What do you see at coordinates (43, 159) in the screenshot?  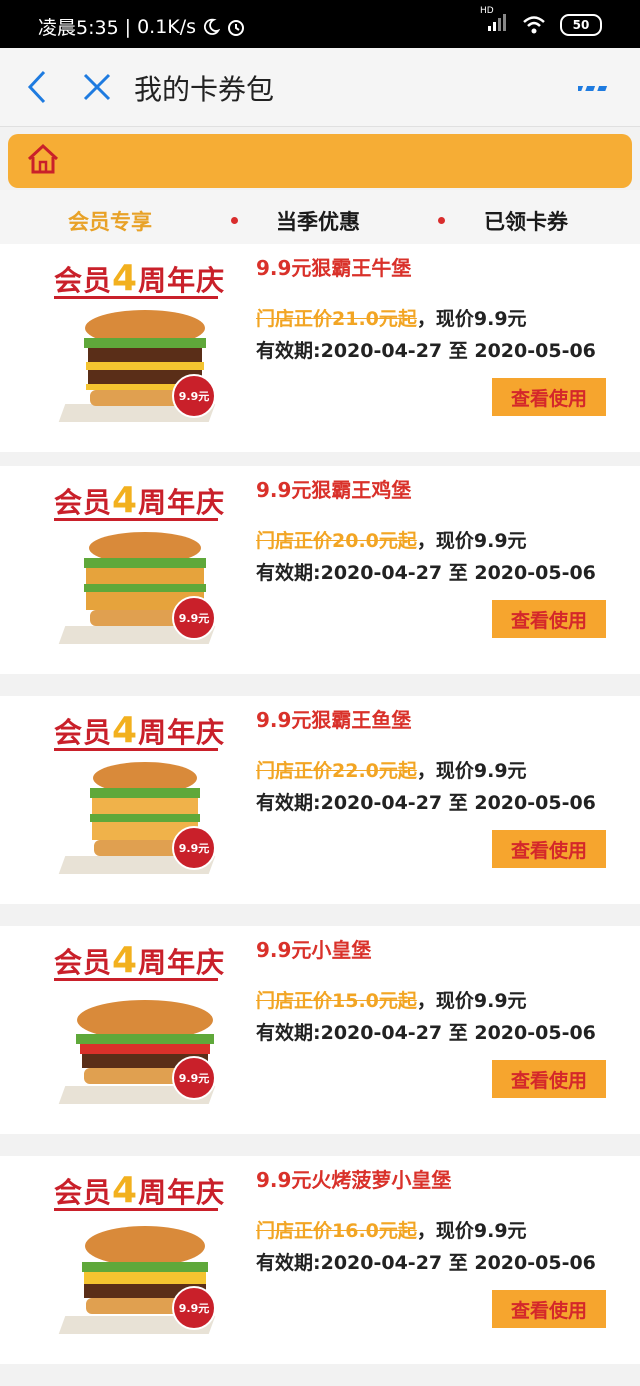 I see `home-icon` at bounding box center [43, 159].